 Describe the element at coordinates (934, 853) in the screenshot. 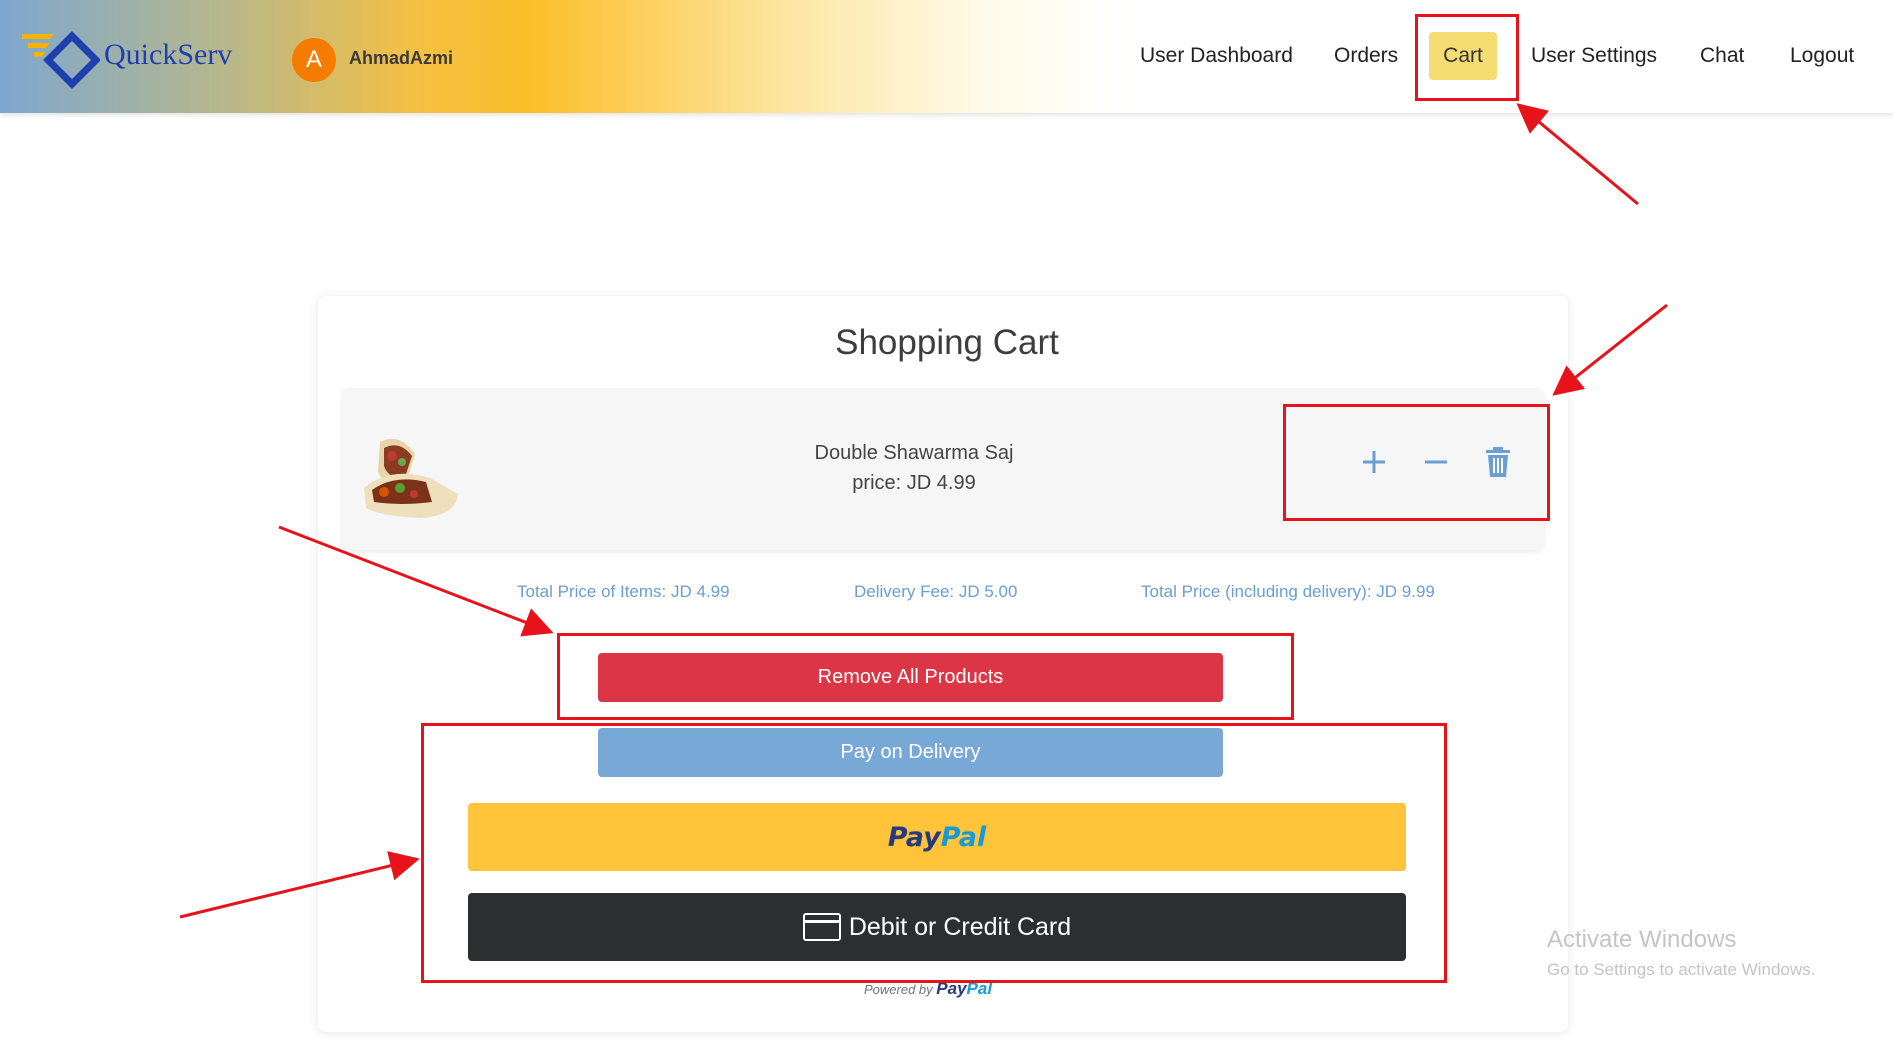

I see `annotation-box-payment` at that location.